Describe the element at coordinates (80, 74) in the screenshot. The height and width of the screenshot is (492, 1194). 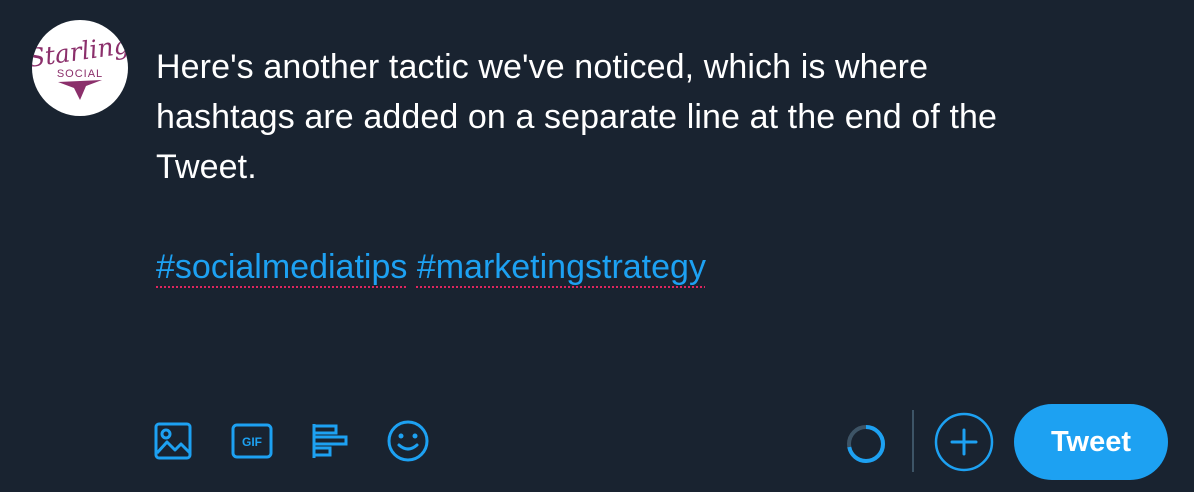
I see `logo-subtext: SOCIAL` at that location.